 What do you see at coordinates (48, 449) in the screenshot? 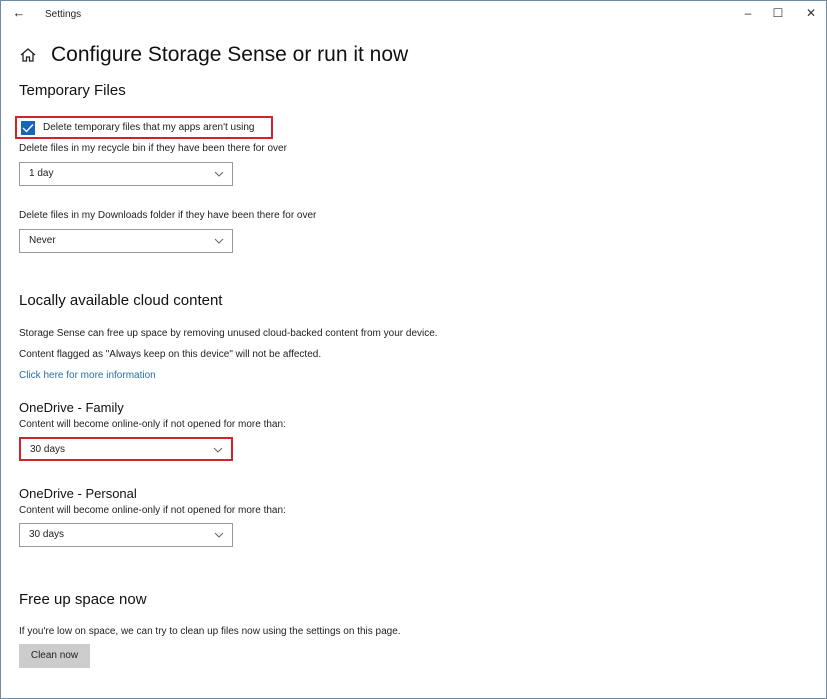
I see `onedrive-family-value: 30 days` at bounding box center [48, 449].